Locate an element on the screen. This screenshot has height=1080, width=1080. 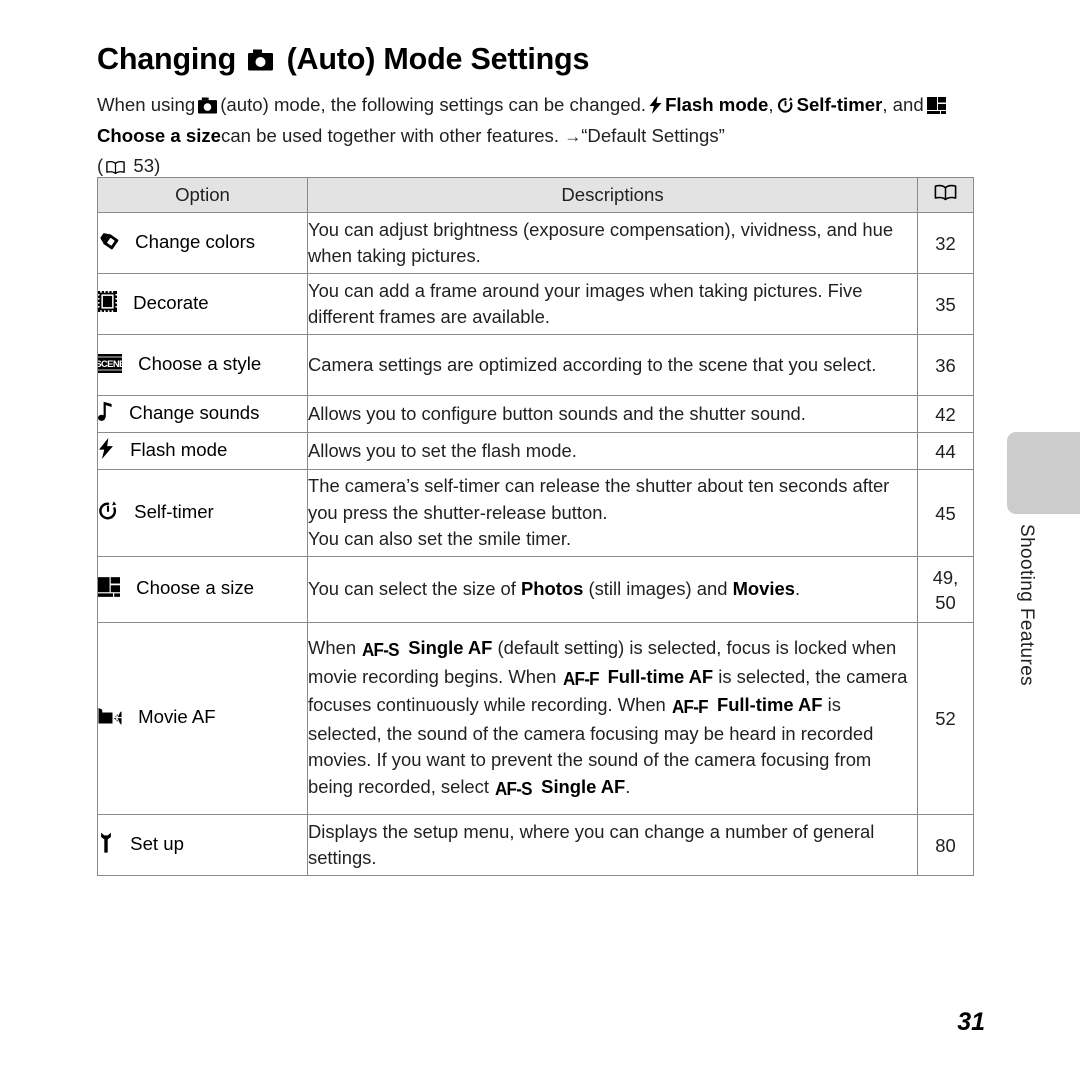
description-line-2: You can also set the smile timer. is located at coordinates (440, 539).